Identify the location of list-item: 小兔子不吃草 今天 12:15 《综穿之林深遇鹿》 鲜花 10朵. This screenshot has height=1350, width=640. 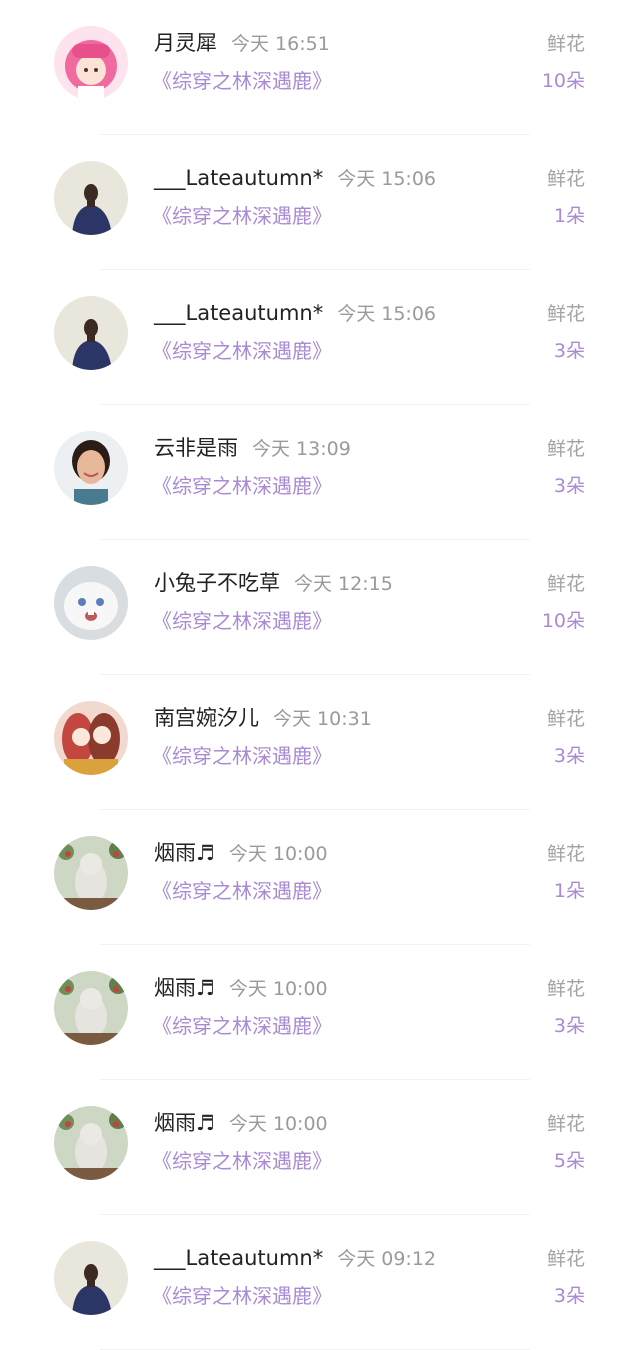
(320, 607).